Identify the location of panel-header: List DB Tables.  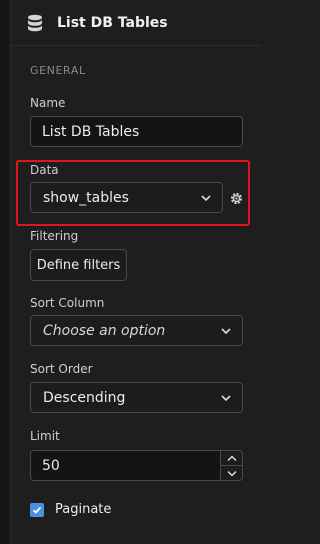
(136, 23).